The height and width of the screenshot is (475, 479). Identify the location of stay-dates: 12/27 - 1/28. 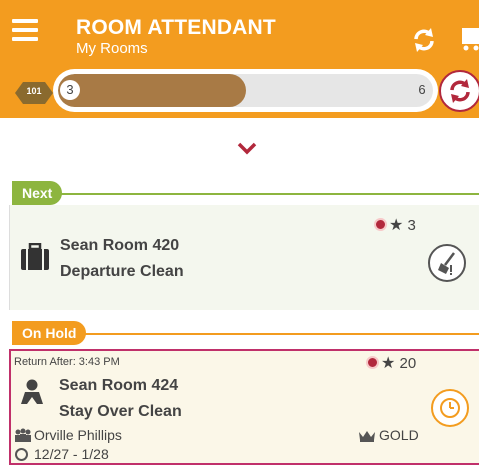
(71, 454).